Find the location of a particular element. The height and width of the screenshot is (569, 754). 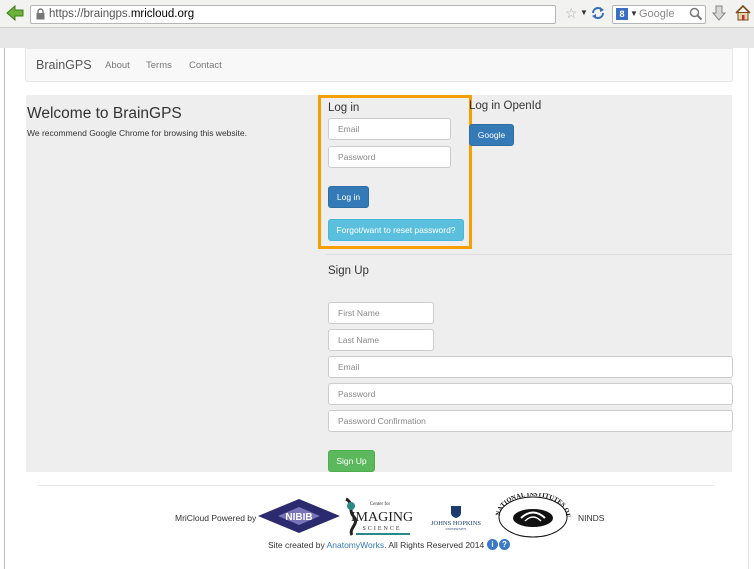

page-title: Welcome to BrainGPS is located at coordinates (104, 113).